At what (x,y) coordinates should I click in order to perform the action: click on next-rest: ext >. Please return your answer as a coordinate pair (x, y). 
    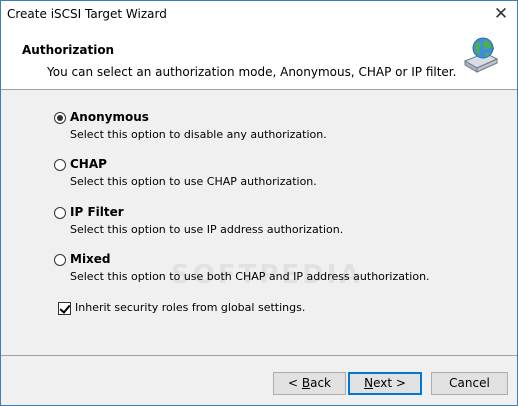
    Looking at the image, I should click on (389, 383).